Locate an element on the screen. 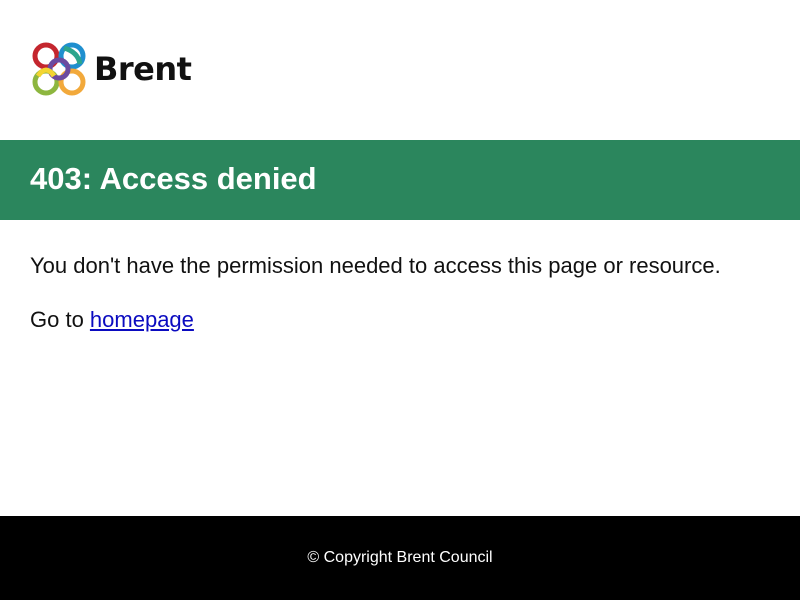 The image size is (800, 600). error-banner: 403: Access denied is located at coordinates (400, 180).